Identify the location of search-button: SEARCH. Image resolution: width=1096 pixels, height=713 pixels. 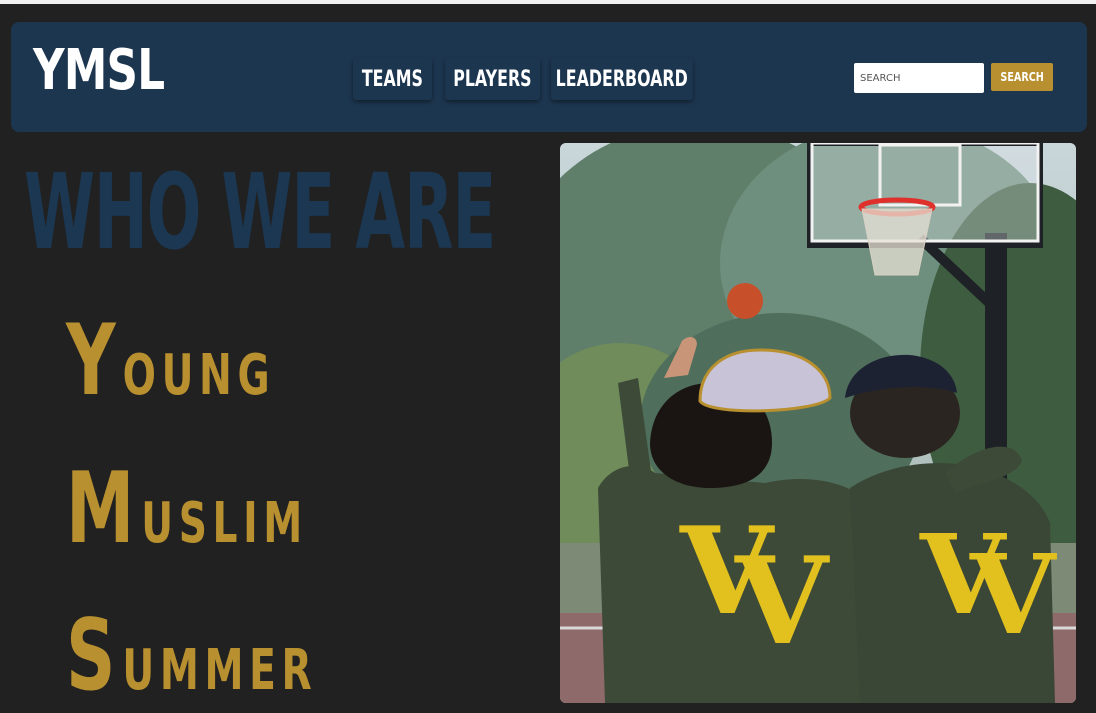
(1022, 77).